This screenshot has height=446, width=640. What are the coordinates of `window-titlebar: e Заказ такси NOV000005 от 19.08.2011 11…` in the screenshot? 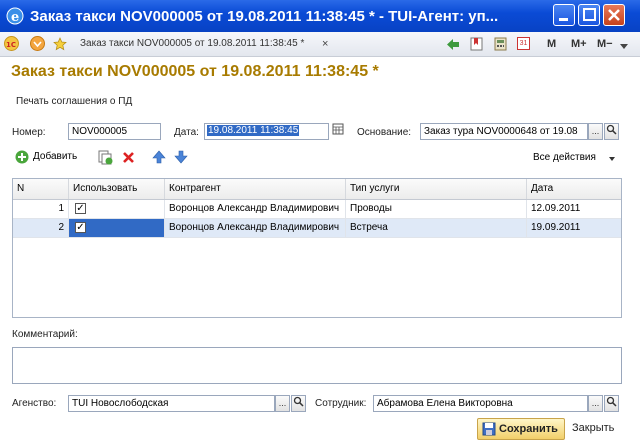 It's located at (320, 16).